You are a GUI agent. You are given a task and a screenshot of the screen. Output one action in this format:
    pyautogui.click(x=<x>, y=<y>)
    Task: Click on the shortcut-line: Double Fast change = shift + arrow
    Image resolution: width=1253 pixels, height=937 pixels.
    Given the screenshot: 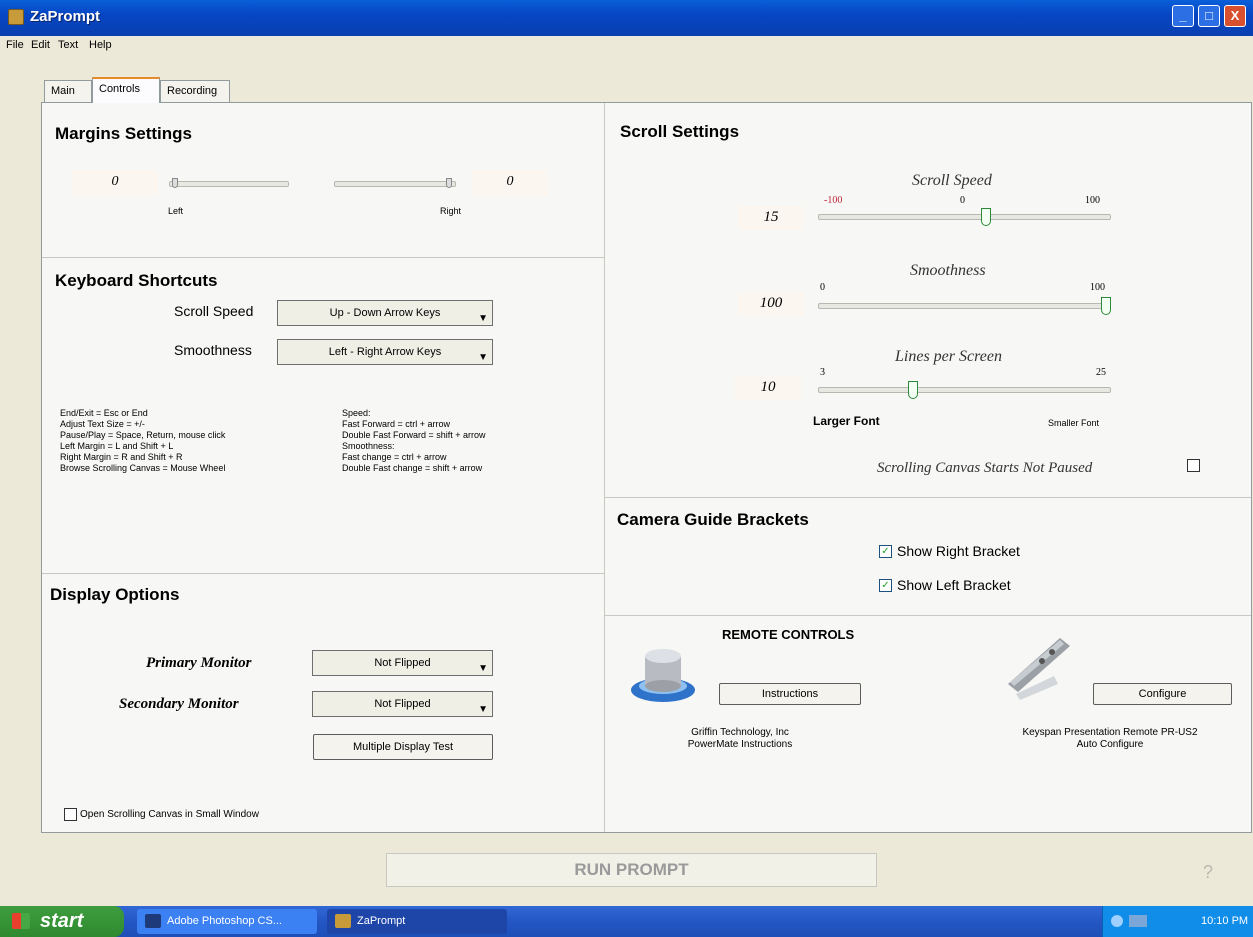 What is the action you would take?
    pyautogui.click(x=412, y=468)
    